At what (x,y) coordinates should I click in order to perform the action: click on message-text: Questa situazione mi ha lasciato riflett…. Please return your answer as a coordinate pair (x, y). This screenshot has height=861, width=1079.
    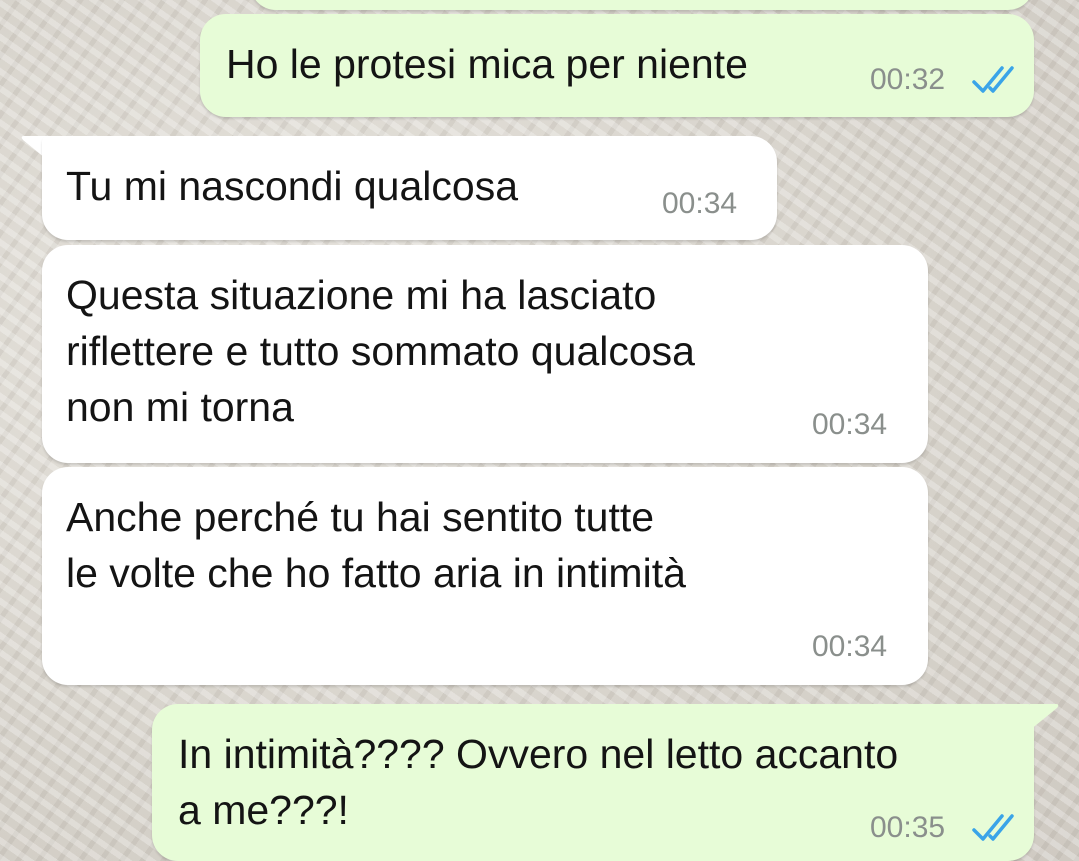
    Looking at the image, I should click on (380, 351).